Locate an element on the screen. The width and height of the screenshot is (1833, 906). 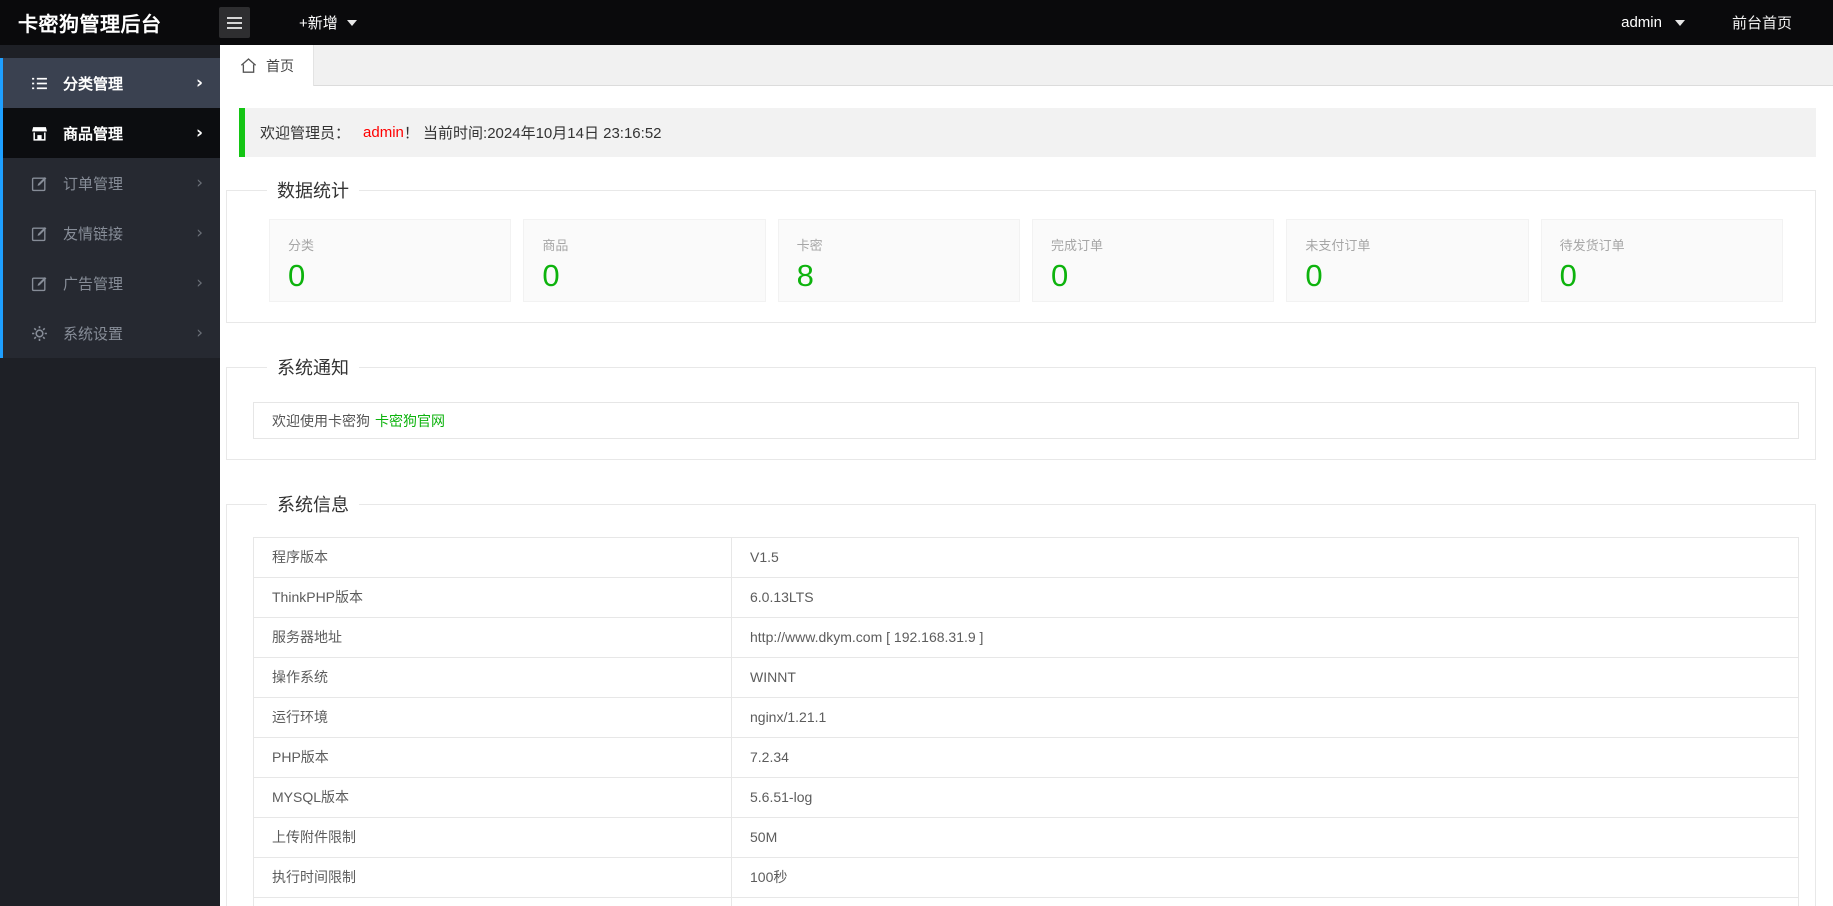
stat-card-completed-orders: 完成订单 0 is located at coordinates (1153, 260).